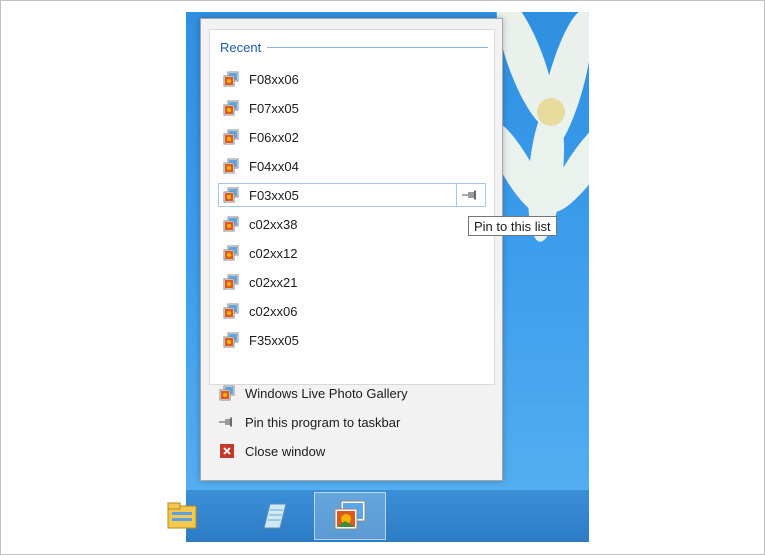  I want to click on recent-item-label: F07xx05, so click(274, 108).